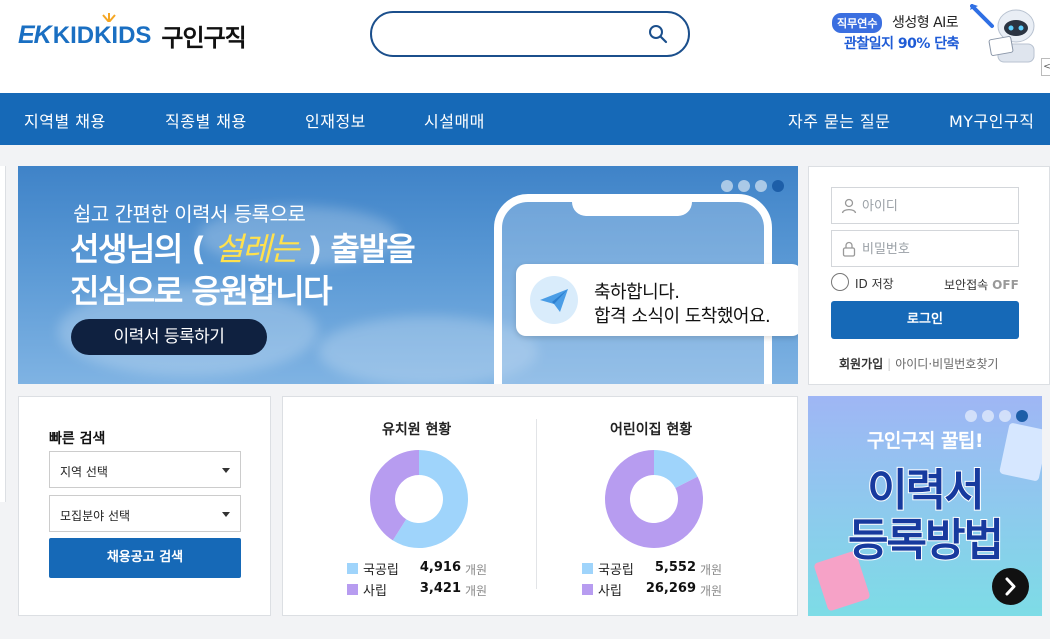 Image resolution: width=1050 pixels, height=639 pixels. Describe the element at coordinates (616, 570) in the screenshot. I see `daycare-public-label: 국공립` at that location.